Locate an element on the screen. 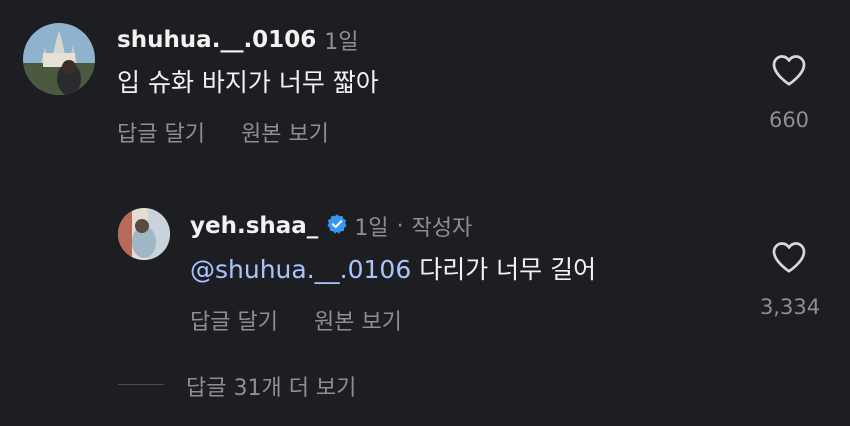 The height and width of the screenshot is (426, 850). reply-actions: 답글 달기 원본 보기 is located at coordinates (296, 320).